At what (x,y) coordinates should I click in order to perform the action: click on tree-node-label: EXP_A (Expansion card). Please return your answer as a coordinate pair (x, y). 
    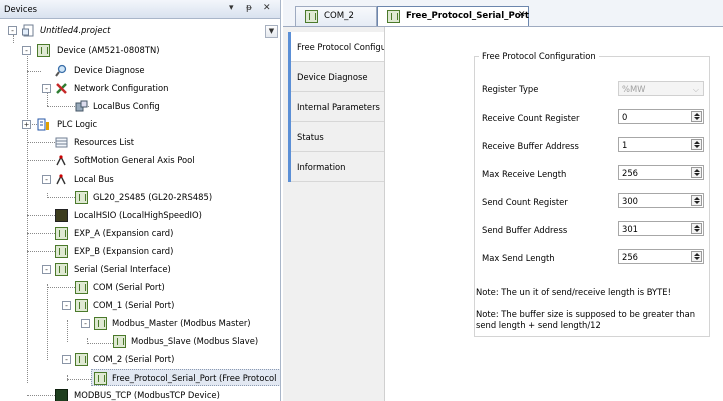
    Looking at the image, I should click on (124, 233).